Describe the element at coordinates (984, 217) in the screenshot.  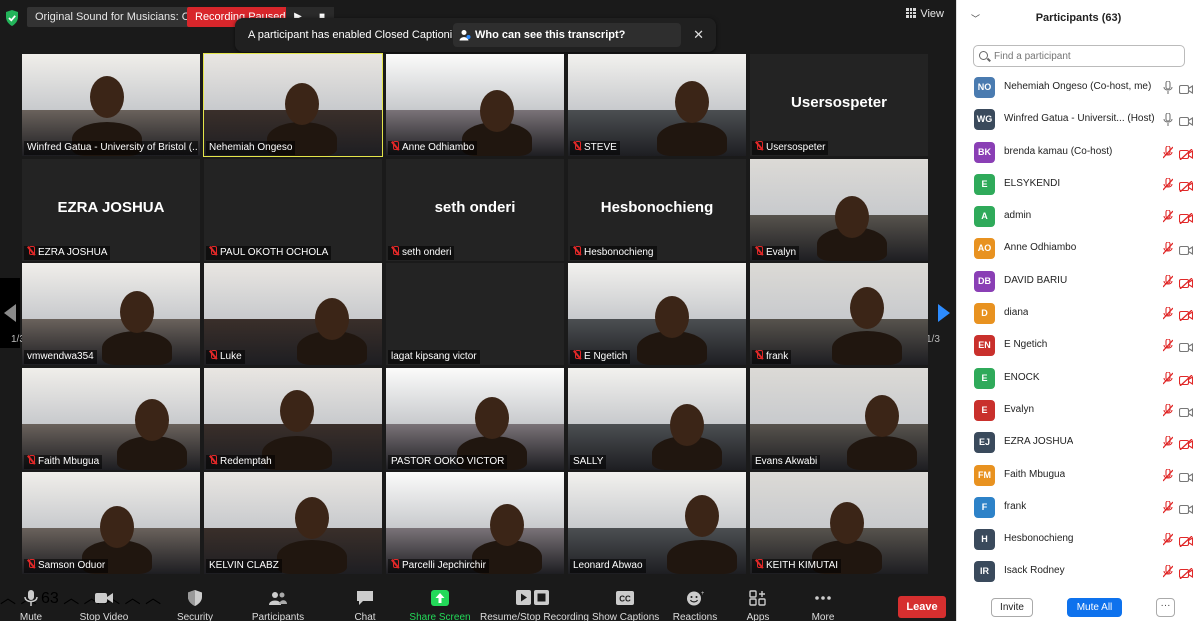
I see `avatar: A` at that location.